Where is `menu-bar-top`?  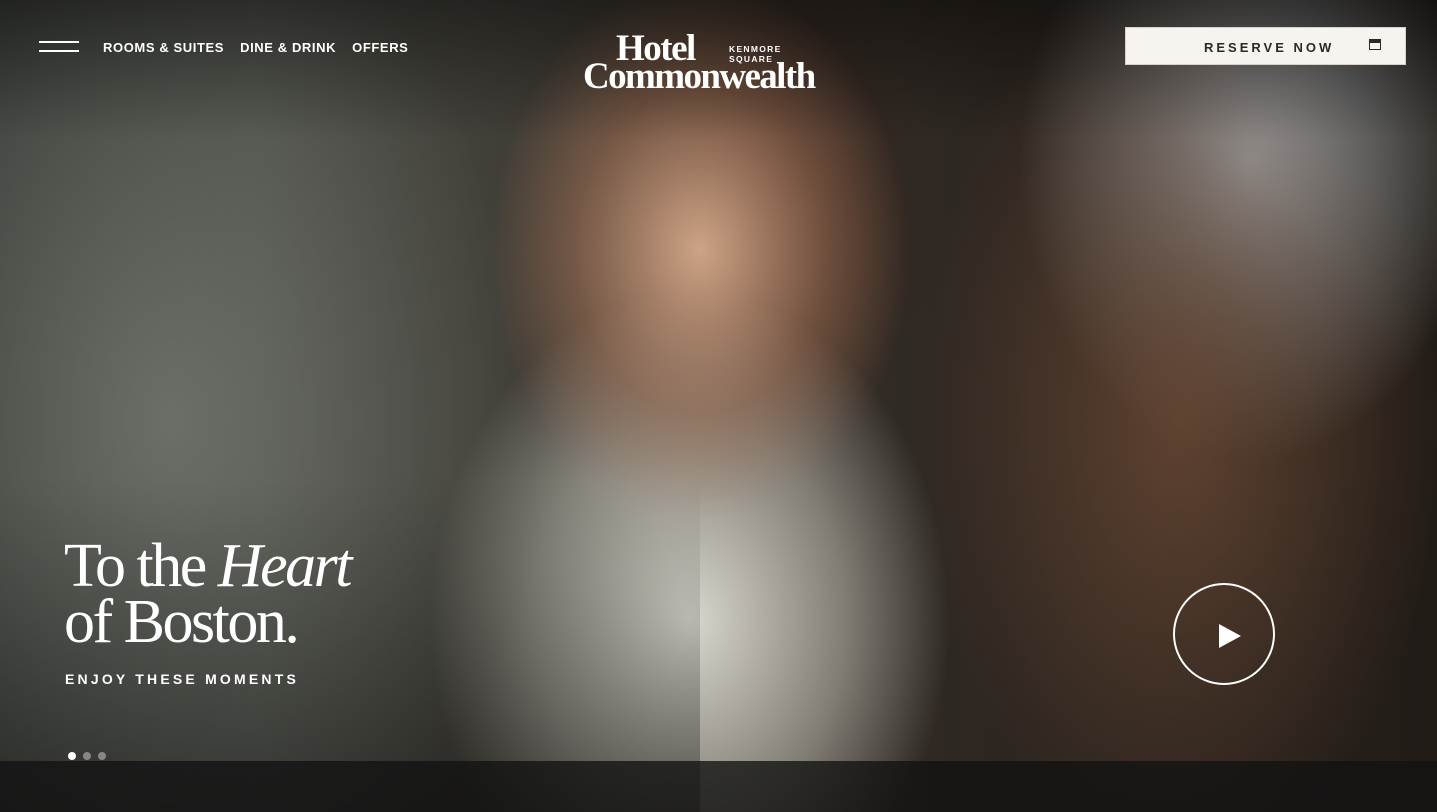
menu-bar-top is located at coordinates (59, 42).